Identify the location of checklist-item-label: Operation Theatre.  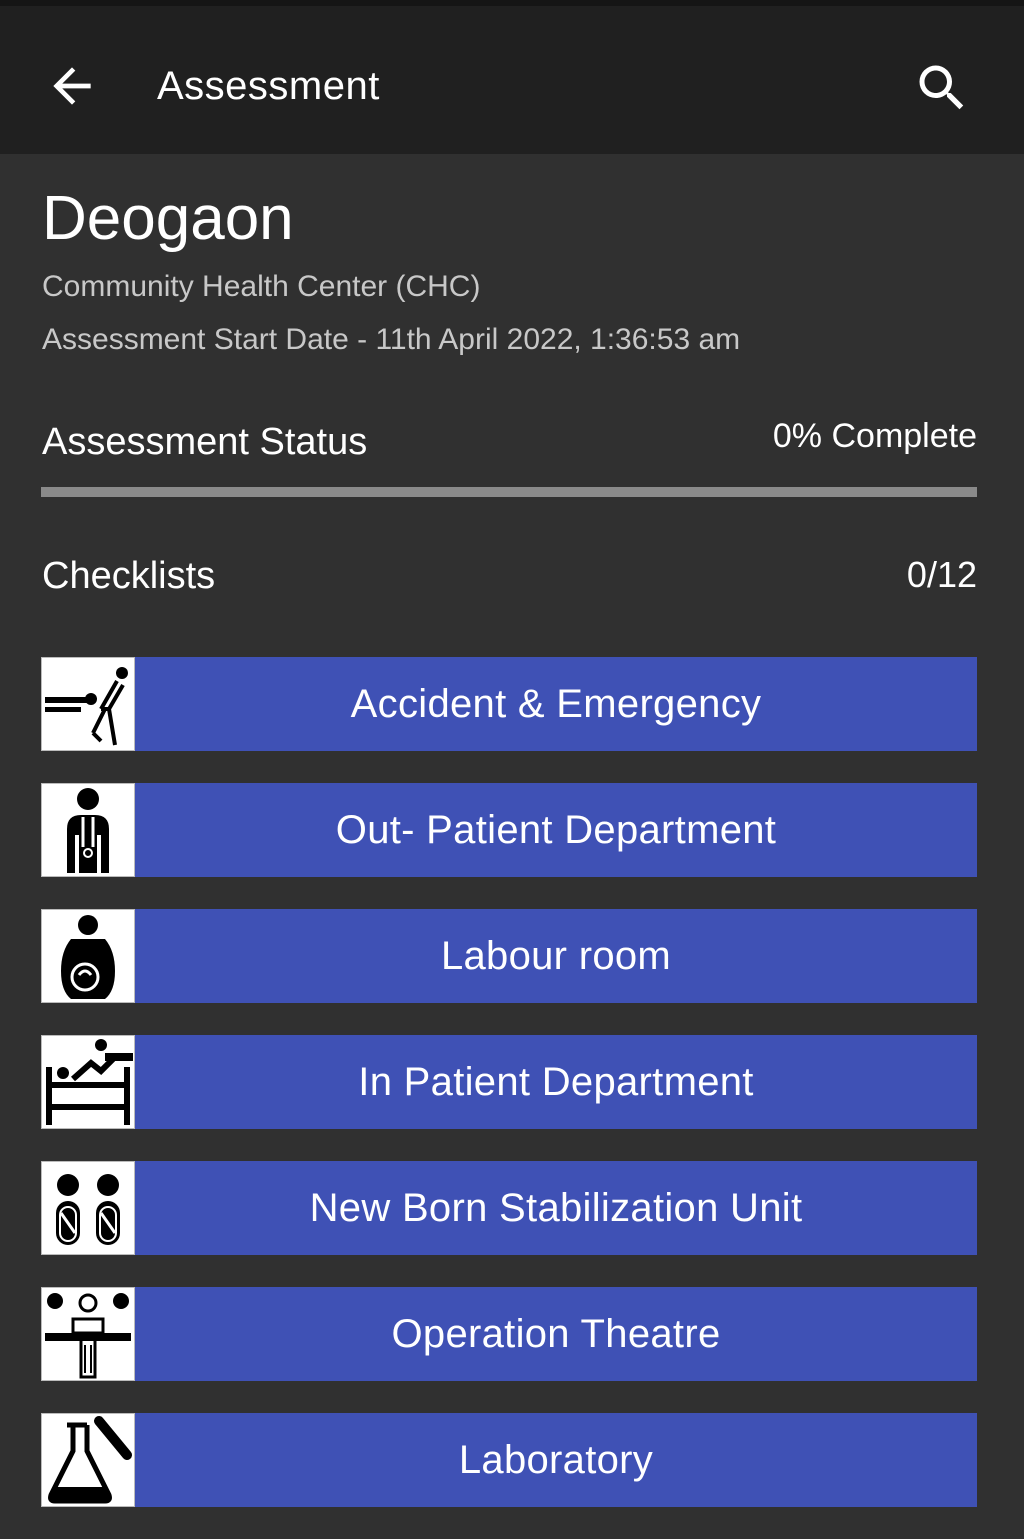
(556, 1334).